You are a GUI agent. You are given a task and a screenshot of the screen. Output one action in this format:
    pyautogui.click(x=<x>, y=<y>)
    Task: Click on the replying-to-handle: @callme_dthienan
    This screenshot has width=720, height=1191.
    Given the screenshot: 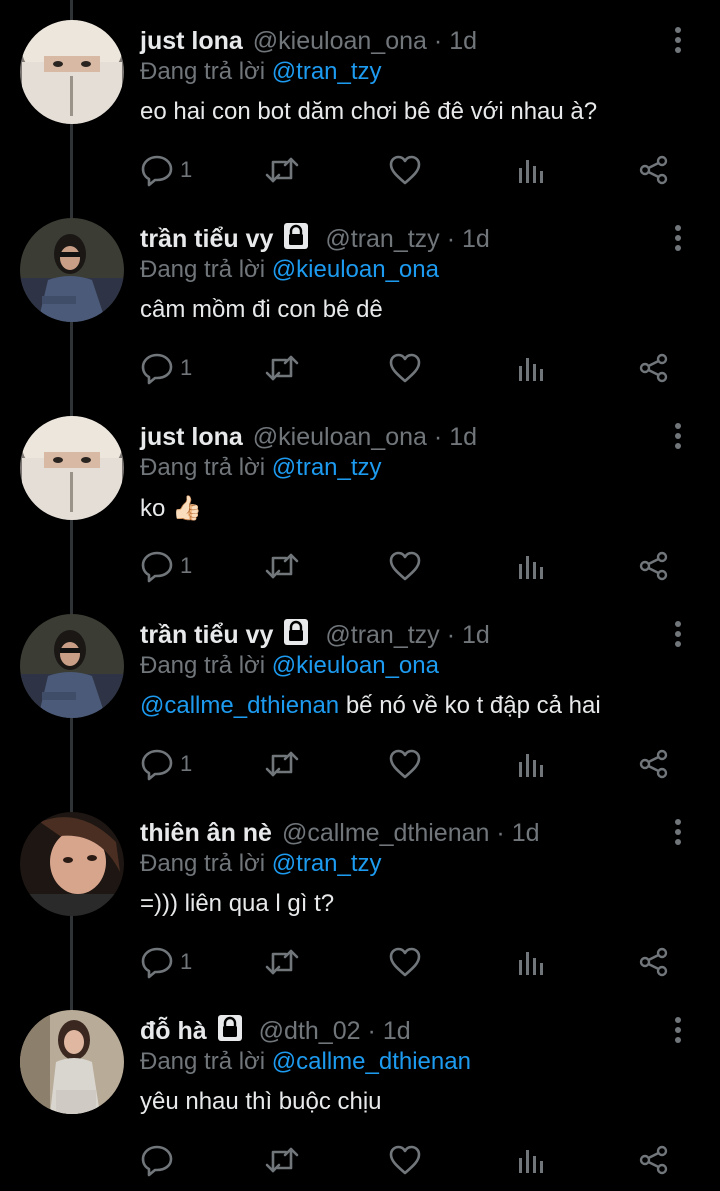 What is the action you would take?
    pyautogui.click(x=371, y=1061)
    